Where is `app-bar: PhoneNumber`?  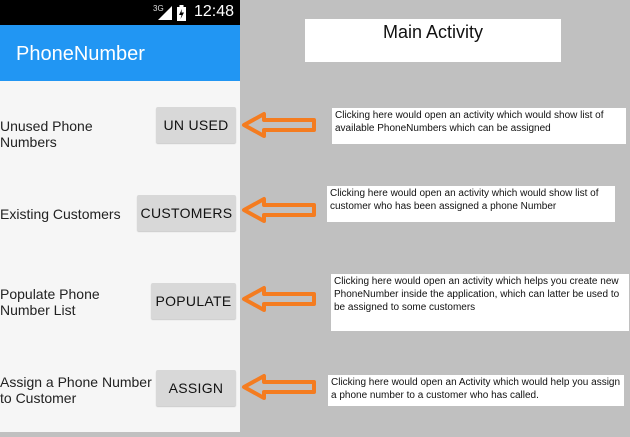 app-bar: PhoneNumber is located at coordinates (120, 53).